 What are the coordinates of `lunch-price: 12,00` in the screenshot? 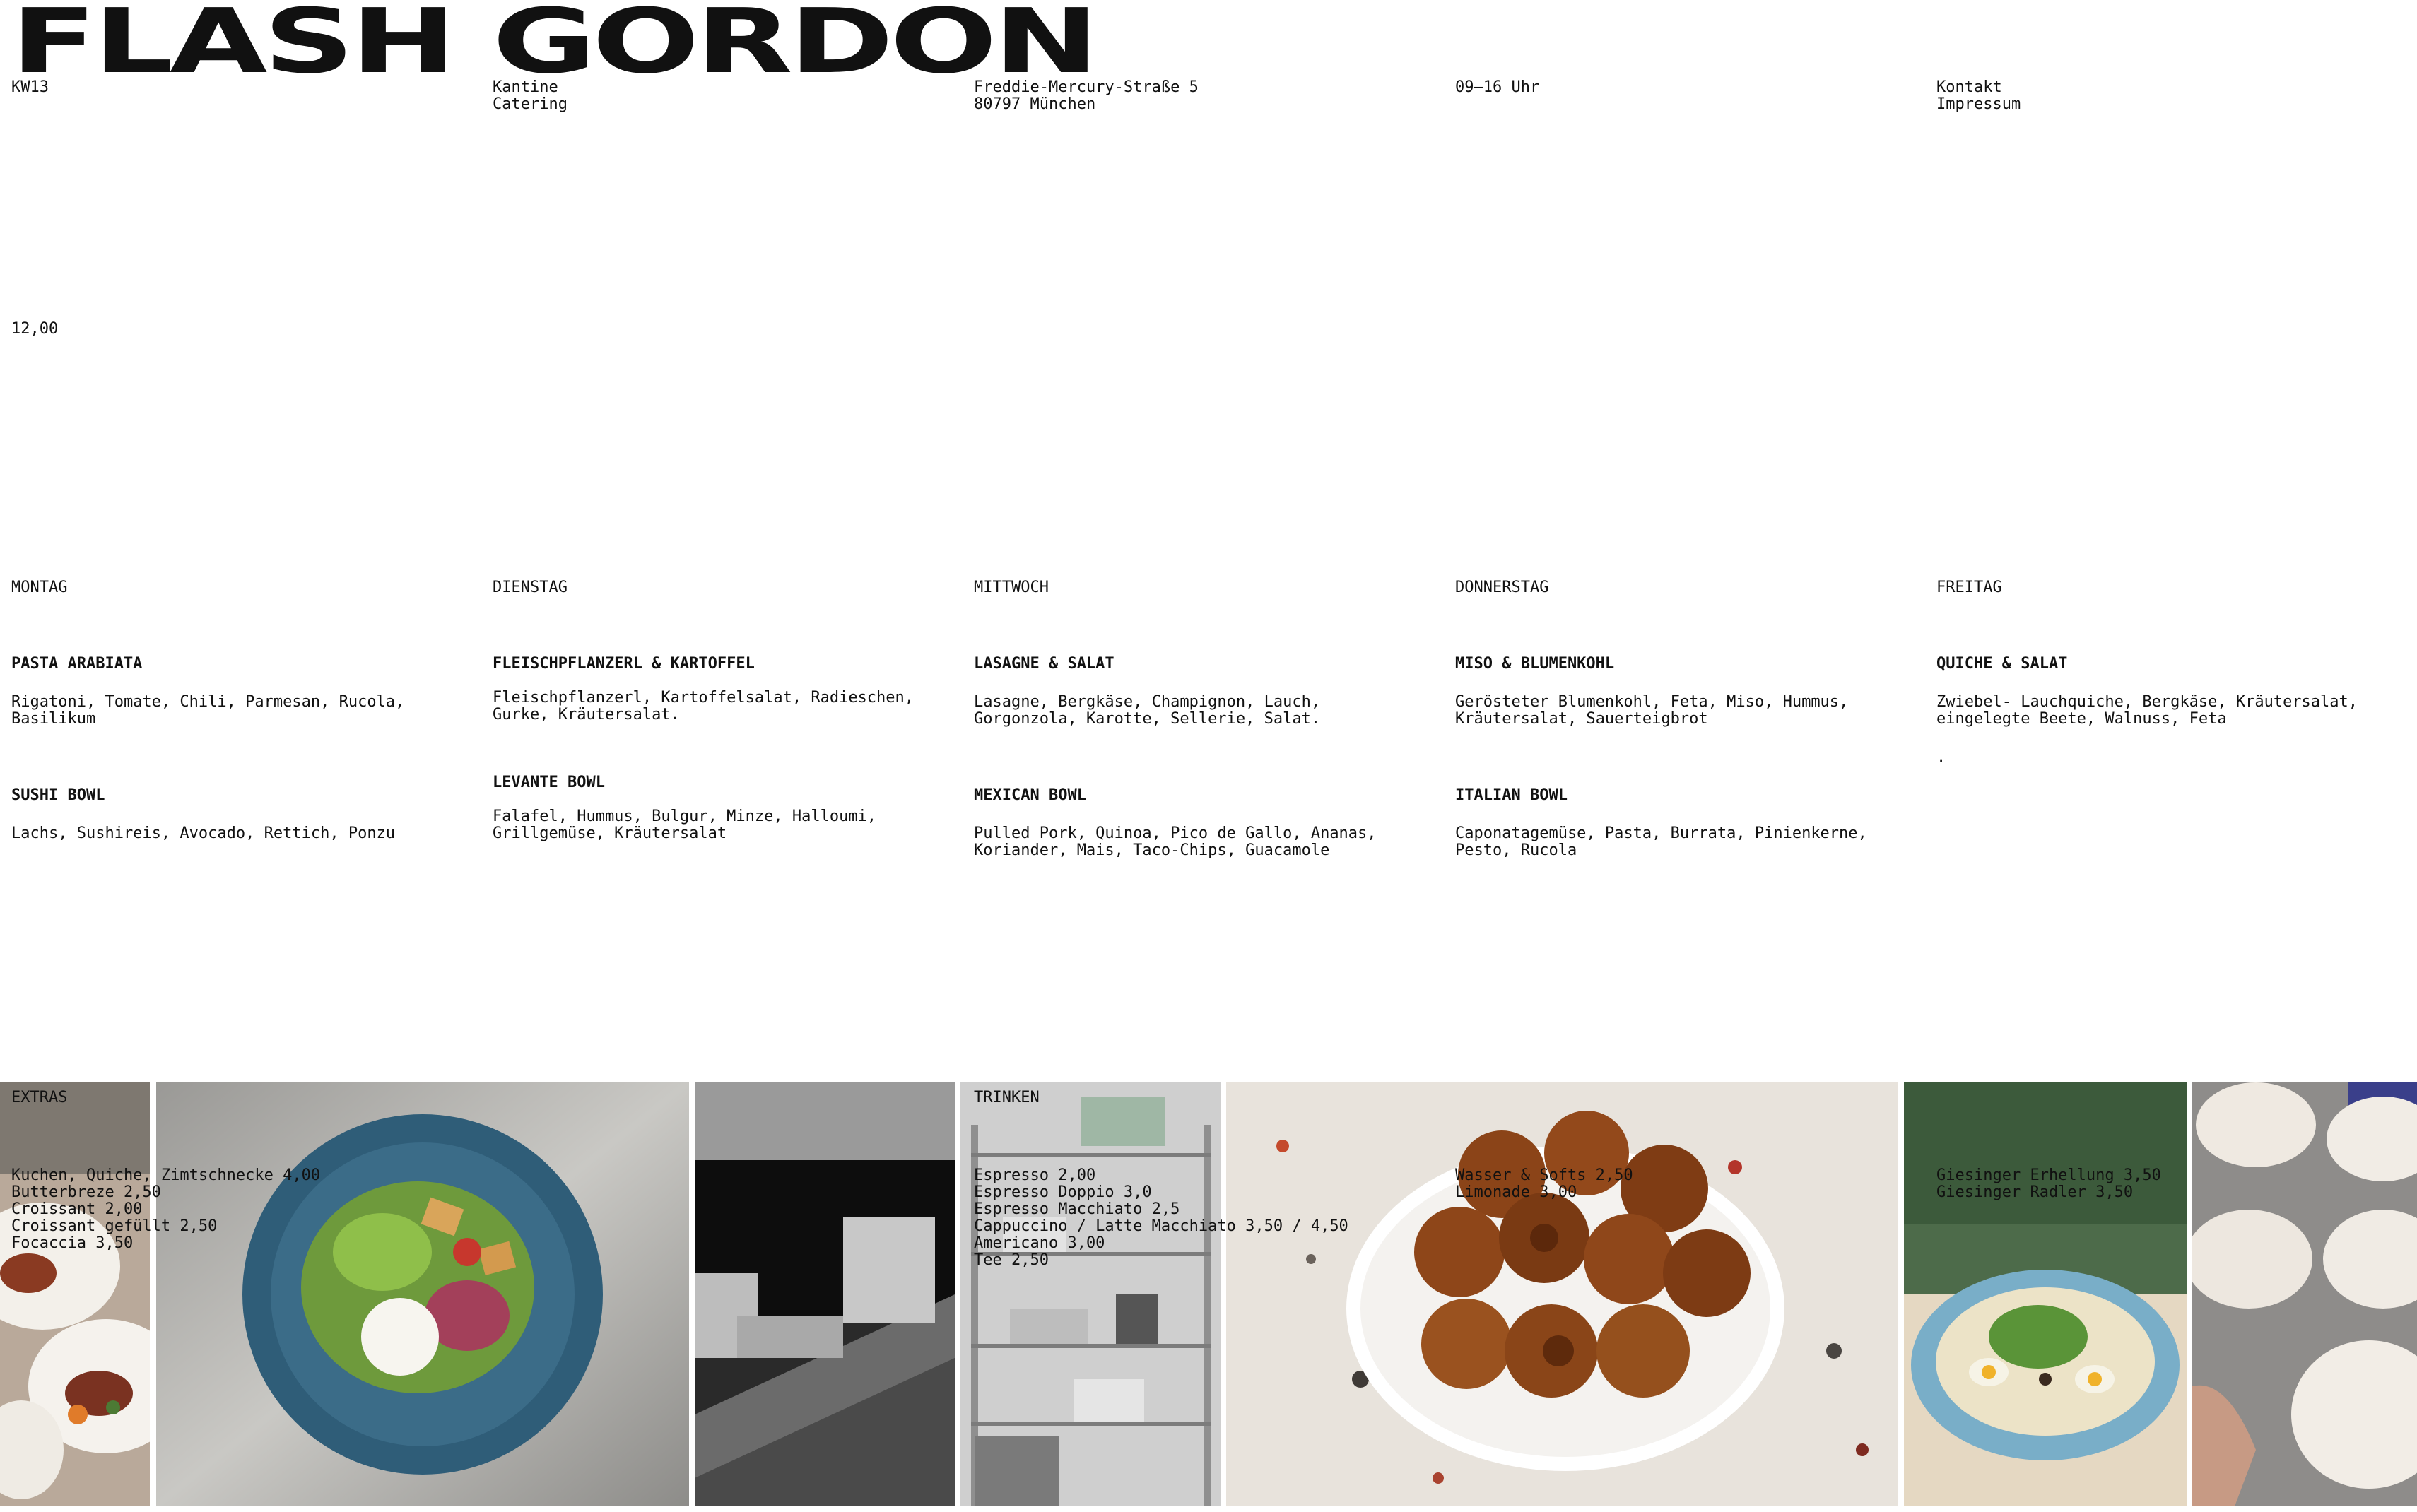 It's located at (35, 329).